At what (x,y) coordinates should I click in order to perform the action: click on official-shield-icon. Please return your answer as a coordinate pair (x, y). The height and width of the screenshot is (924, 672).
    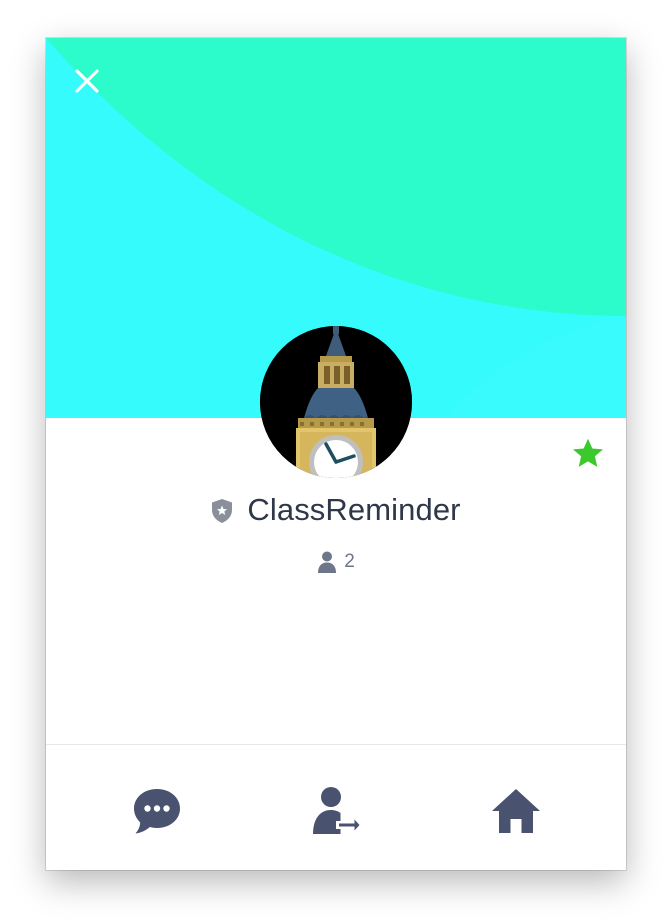
    Looking at the image, I should click on (222, 511).